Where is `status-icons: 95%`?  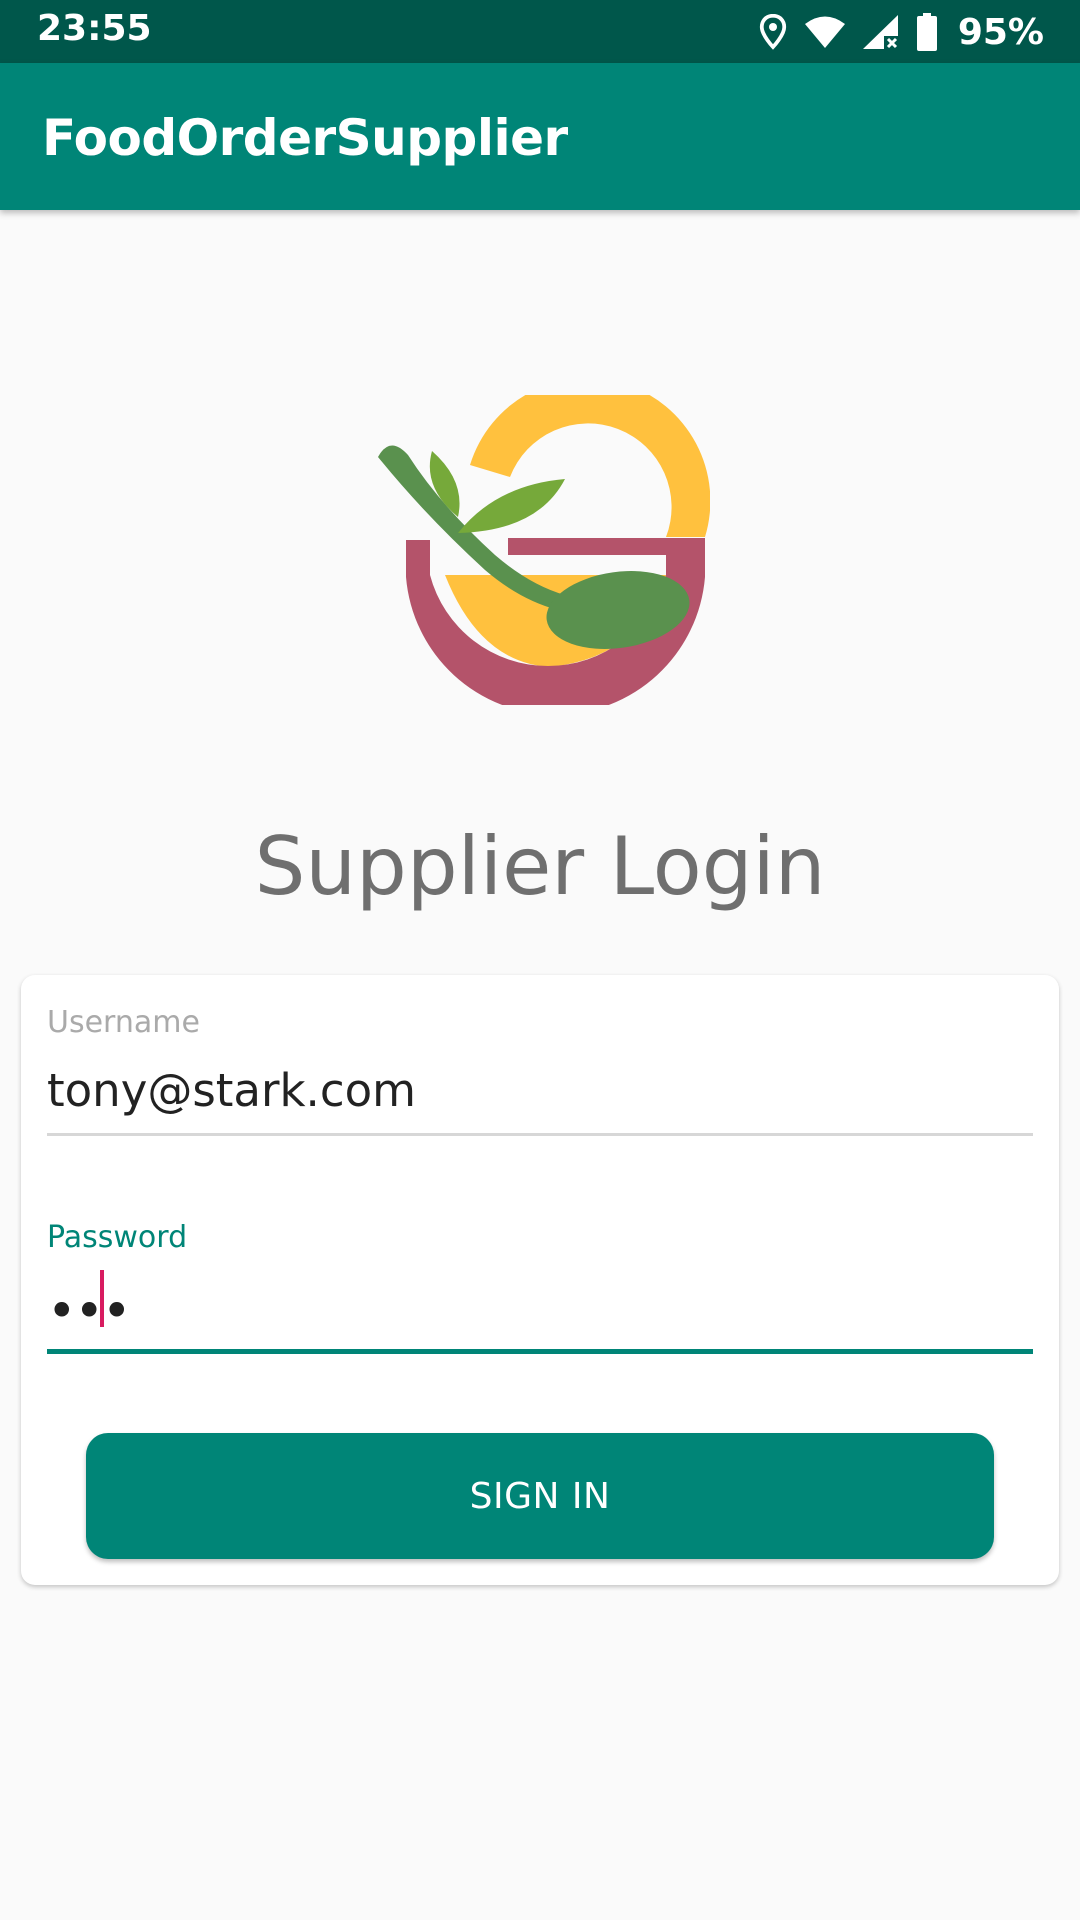 status-icons: 95% is located at coordinates (901, 32).